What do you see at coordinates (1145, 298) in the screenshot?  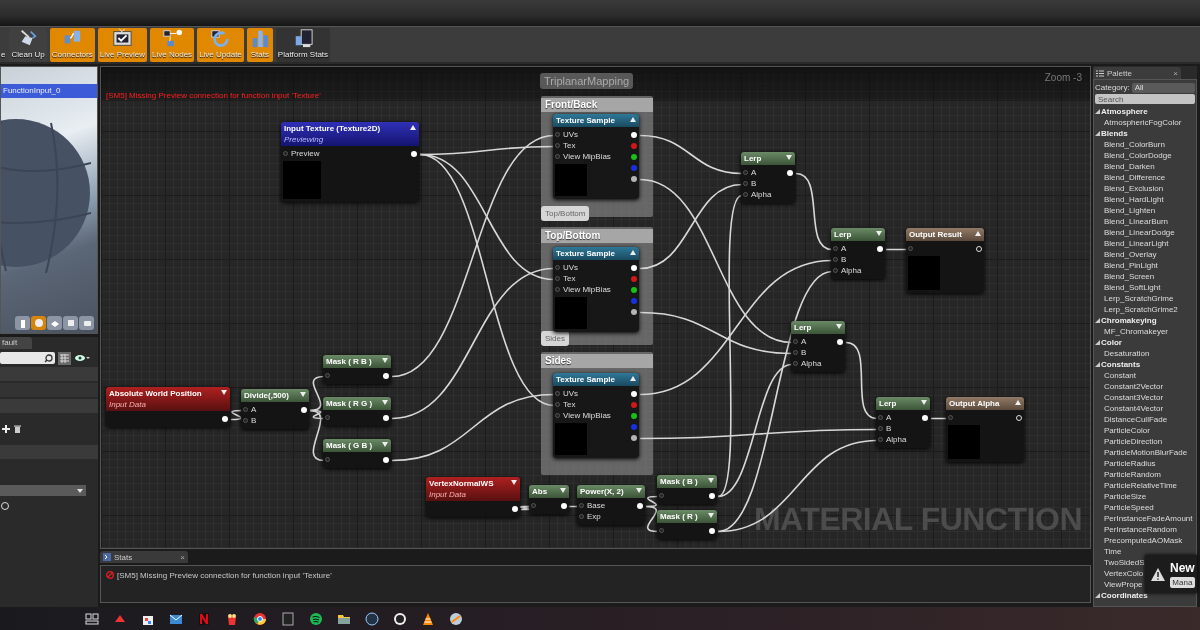 I see `palette-item: Lerp_ScratchGrime` at bounding box center [1145, 298].